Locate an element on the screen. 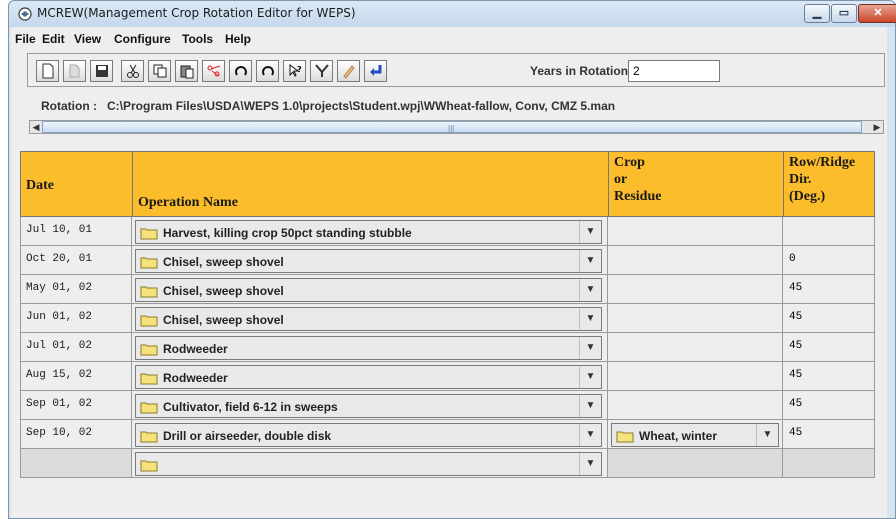 The height and width of the screenshot is (519, 896). scissors-red-button is located at coordinates (213, 71).